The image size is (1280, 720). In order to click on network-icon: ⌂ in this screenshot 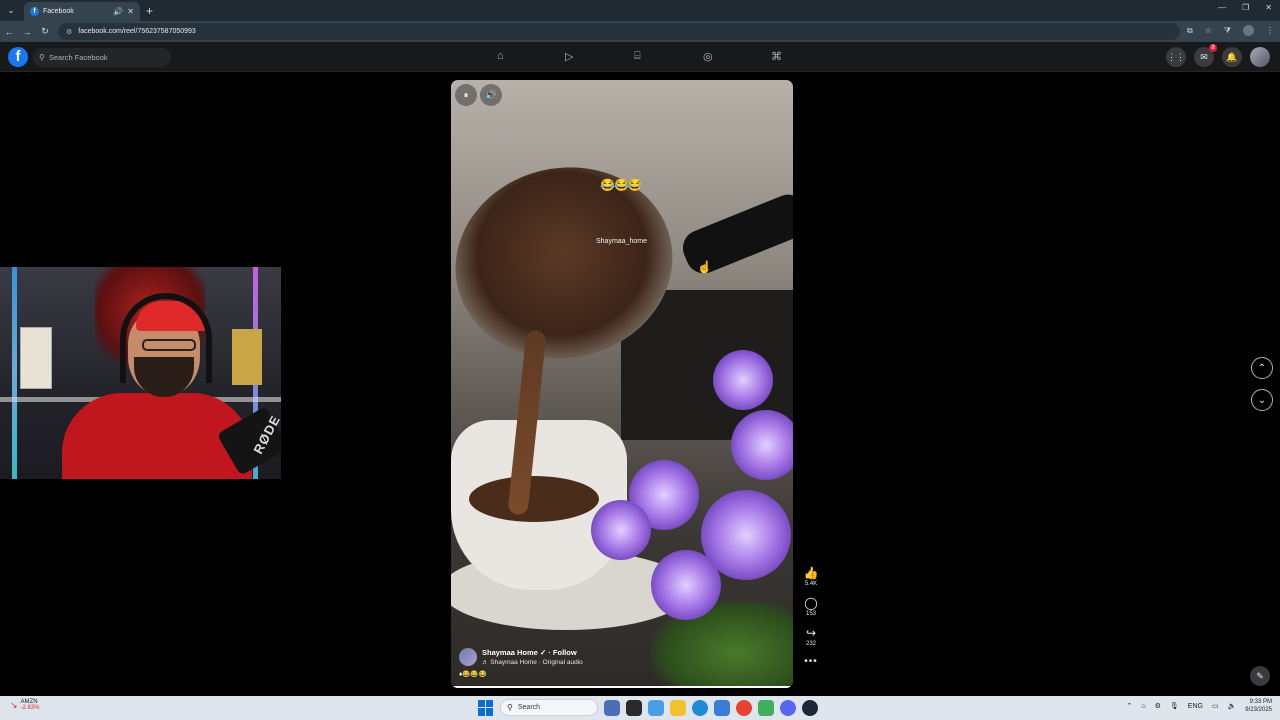, I will do `click(1143, 706)`.